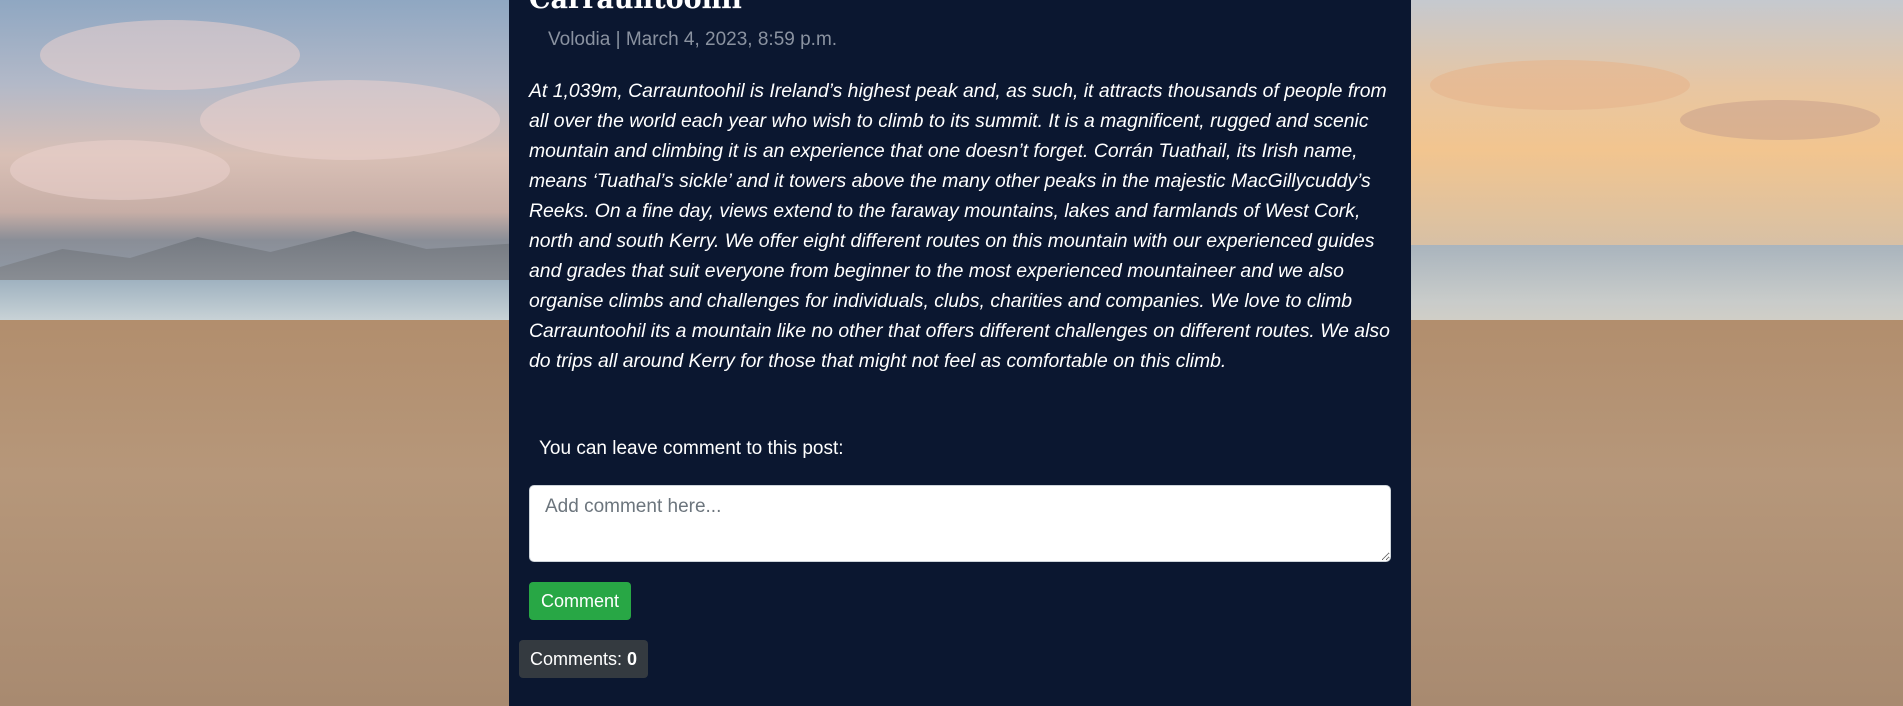  What do you see at coordinates (580, 601) in the screenshot?
I see `comment-submit-button: Comment` at bounding box center [580, 601].